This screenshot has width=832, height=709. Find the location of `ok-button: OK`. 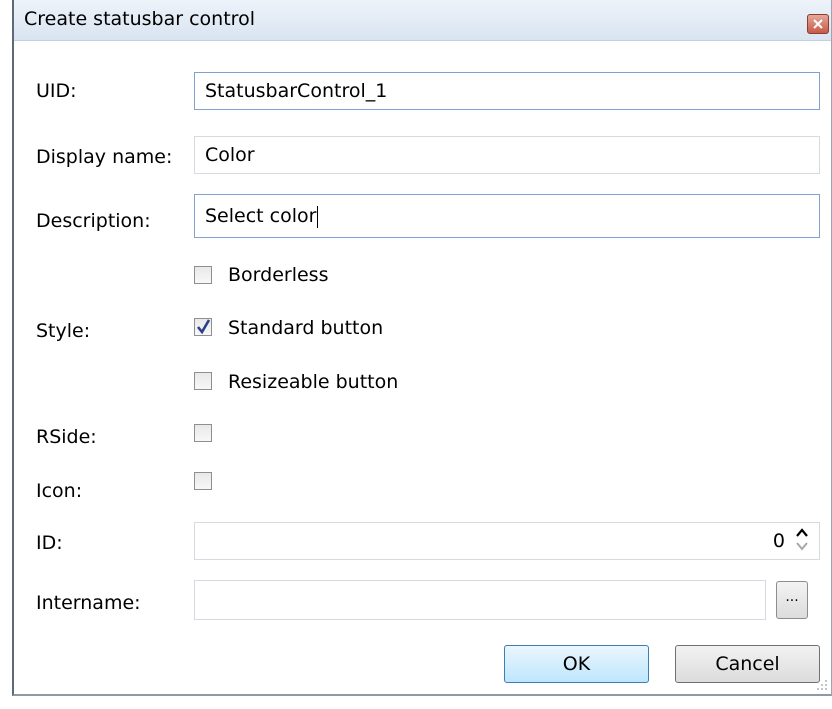

ok-button: OK is located at coordinates (576, 664).